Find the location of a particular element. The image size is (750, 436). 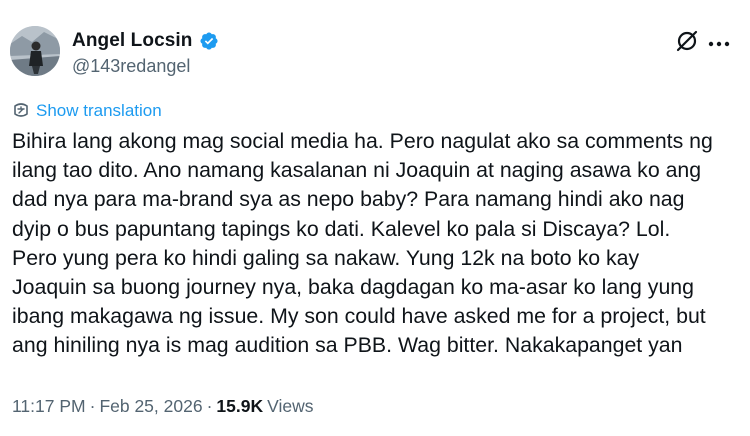

show-translation-link: Show translation is located at coordinates (99, 111).